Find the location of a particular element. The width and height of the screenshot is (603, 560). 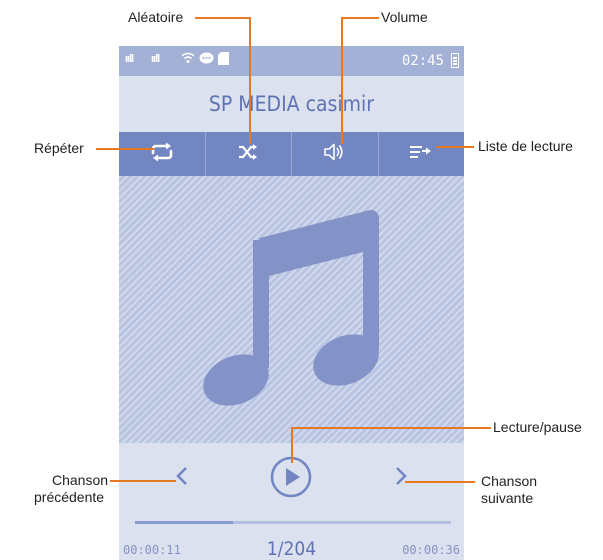

callout-line-play-h is located at coordinates (391, 428).